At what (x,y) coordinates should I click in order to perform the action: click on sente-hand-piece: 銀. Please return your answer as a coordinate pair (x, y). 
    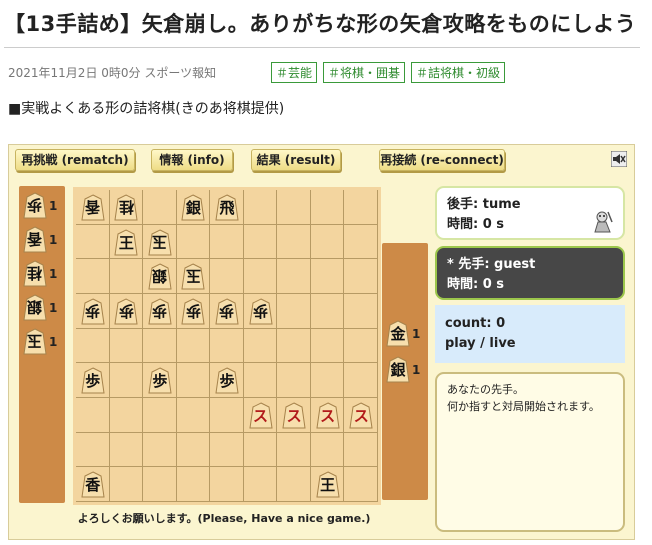
    Looking at the image, I should click on (398, 369).